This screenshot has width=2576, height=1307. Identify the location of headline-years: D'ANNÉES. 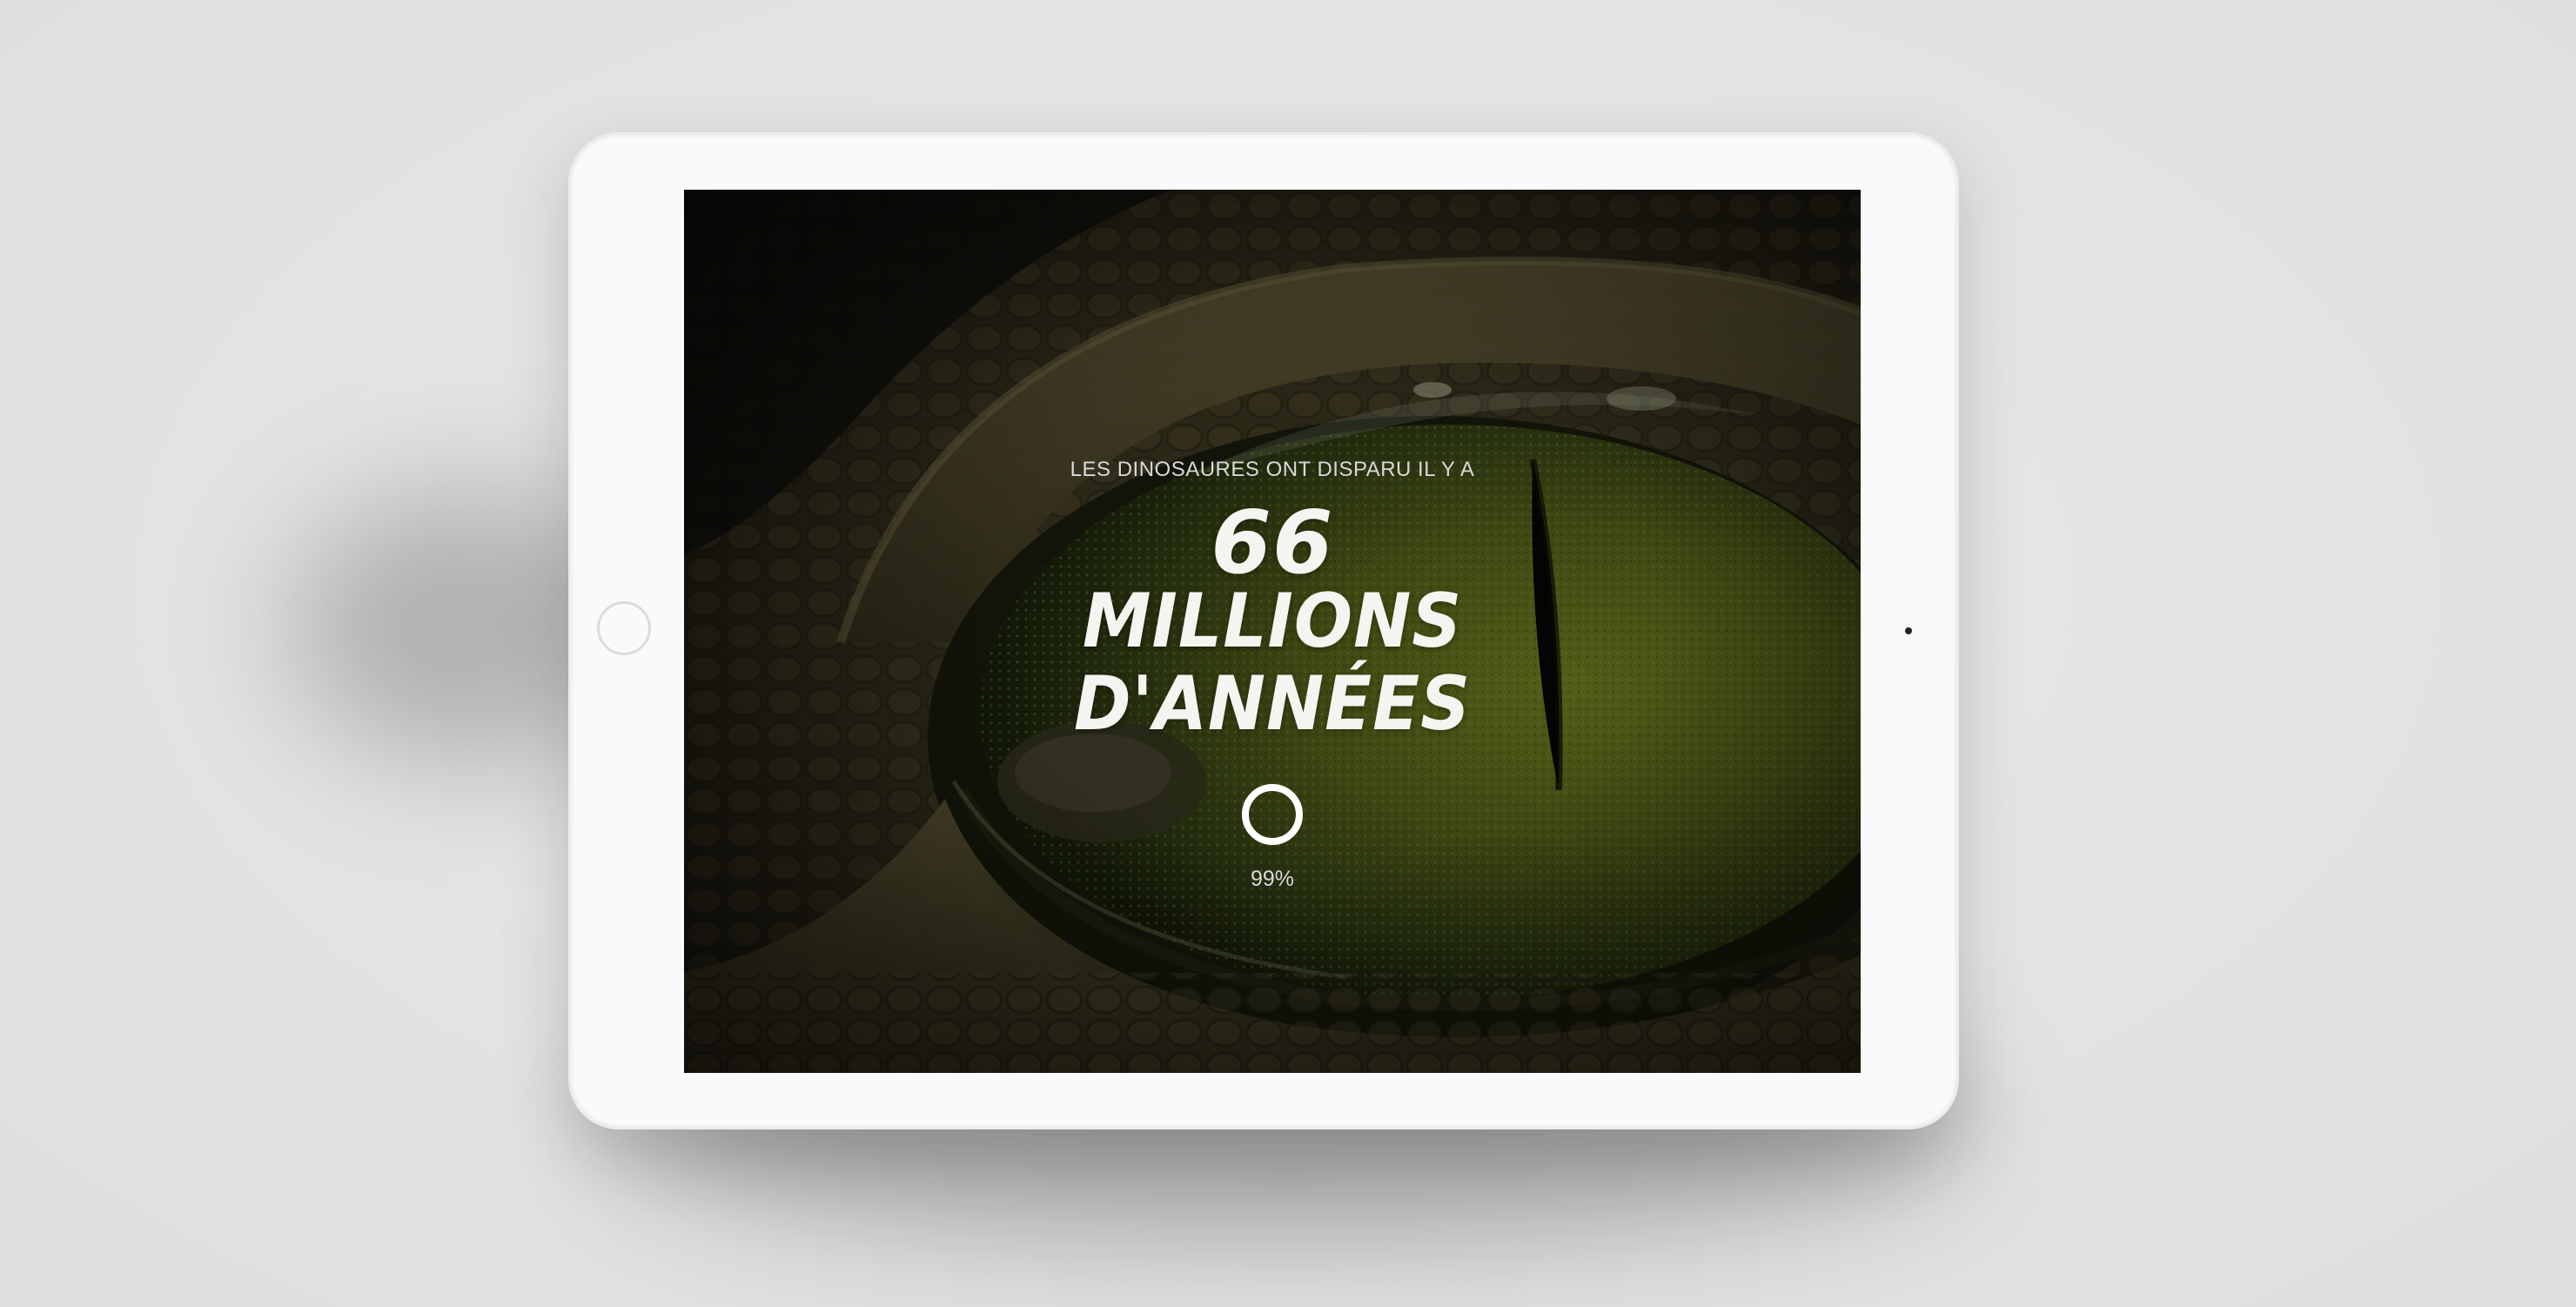
(1272, 703).